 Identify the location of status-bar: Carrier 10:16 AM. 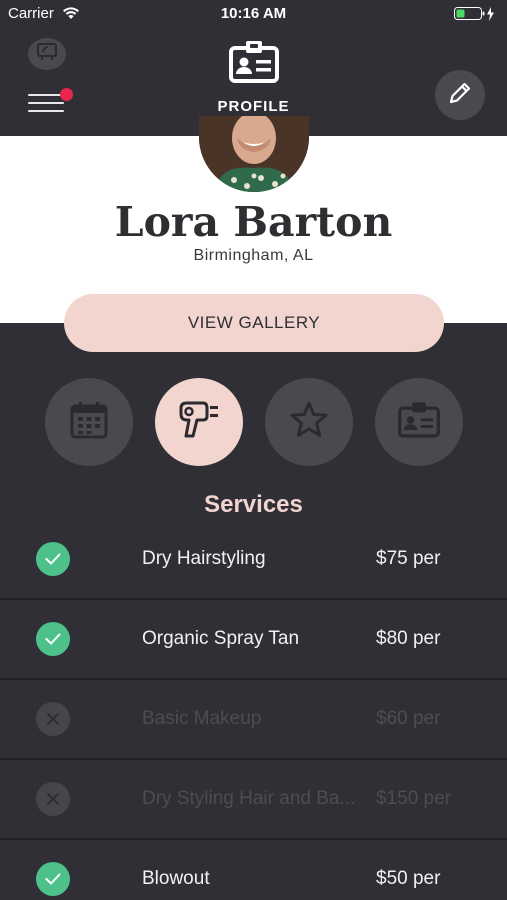
(253, 14).